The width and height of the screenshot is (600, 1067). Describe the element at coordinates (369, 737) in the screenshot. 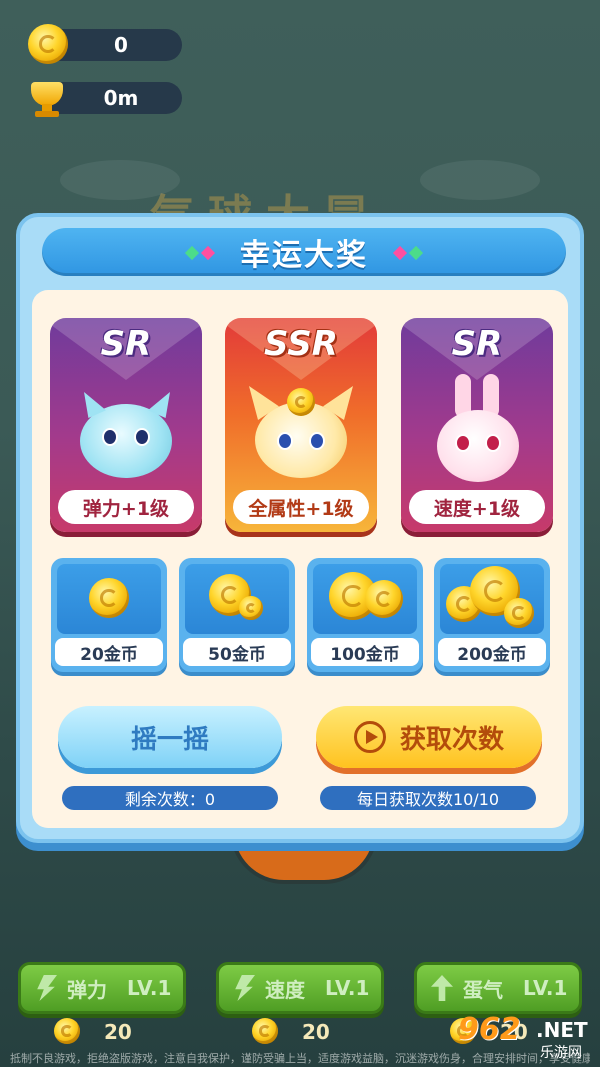

I see `play-video-icon` at that location.